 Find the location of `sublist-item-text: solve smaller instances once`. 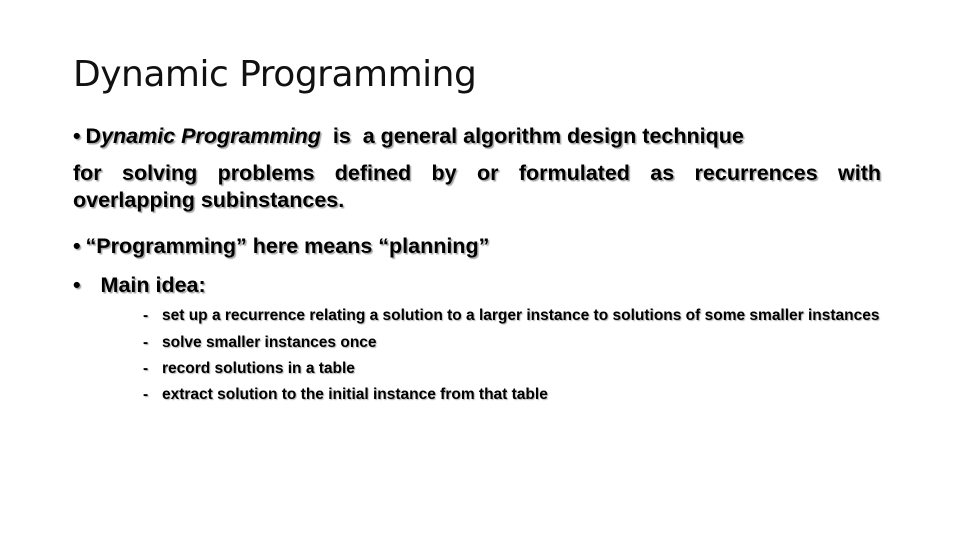

sublist-item-text: solve smaller instances once is located at coordinates (269, 342).